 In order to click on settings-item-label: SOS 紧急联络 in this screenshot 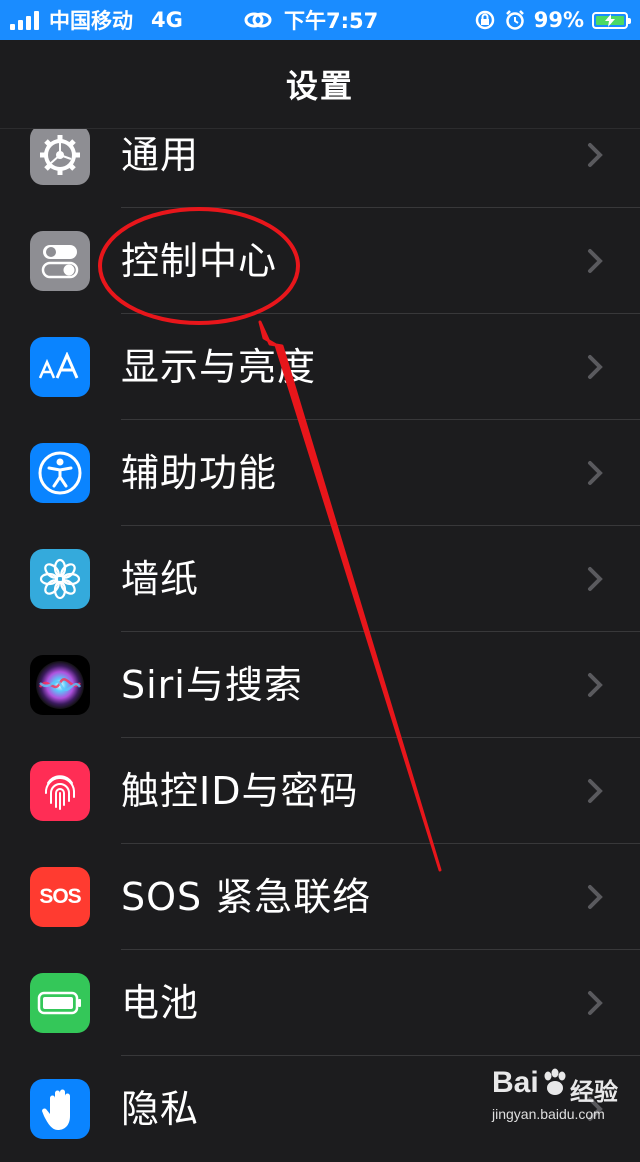, I will do `click(246, 897)`.